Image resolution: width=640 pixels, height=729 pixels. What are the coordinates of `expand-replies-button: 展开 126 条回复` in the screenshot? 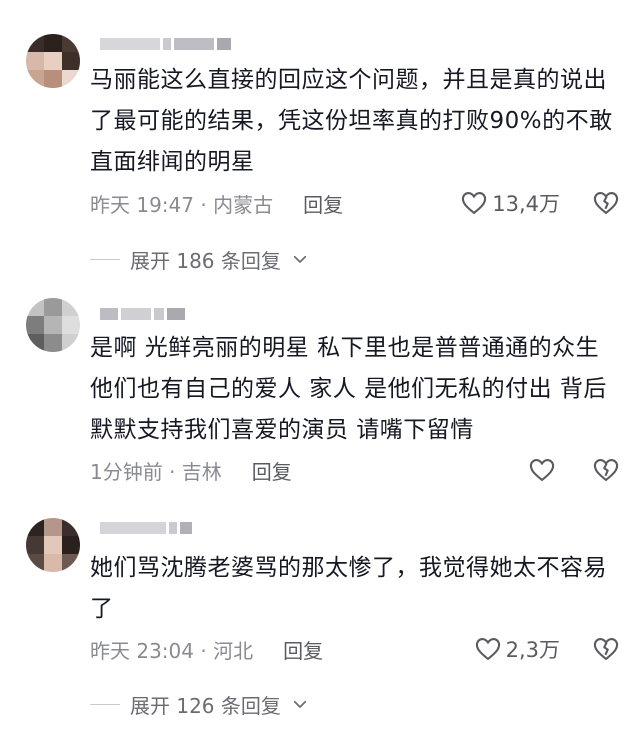 It's located at (199, 704).